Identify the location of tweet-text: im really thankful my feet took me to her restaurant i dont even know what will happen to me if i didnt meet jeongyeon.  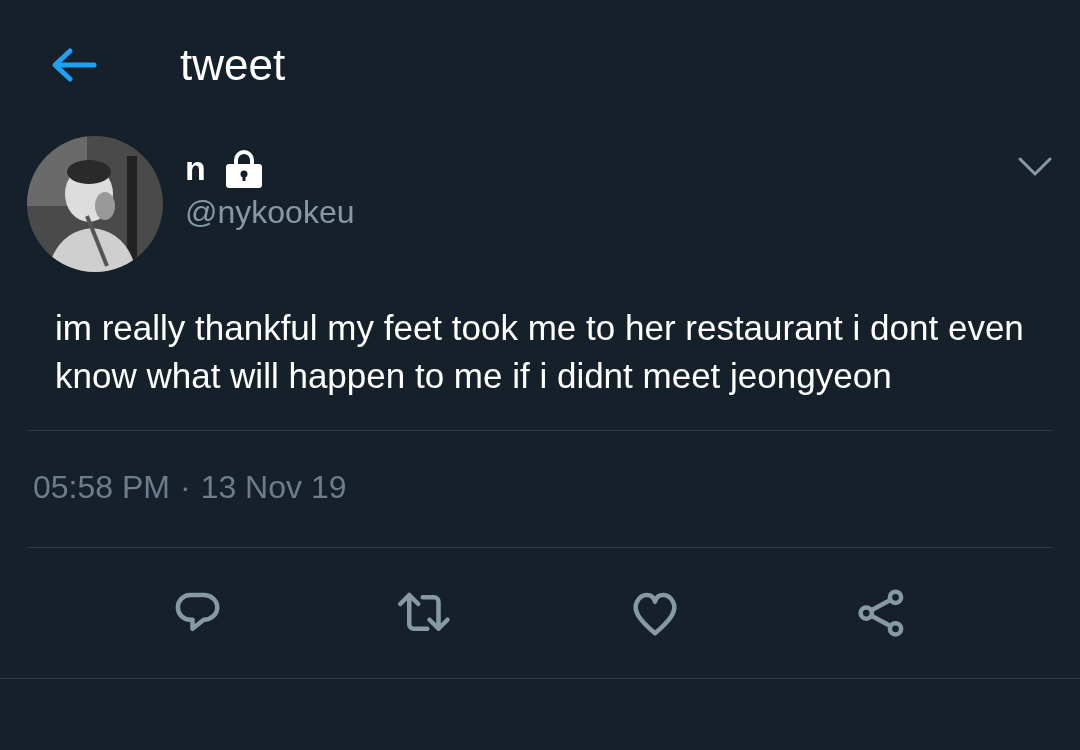
(540, 352).